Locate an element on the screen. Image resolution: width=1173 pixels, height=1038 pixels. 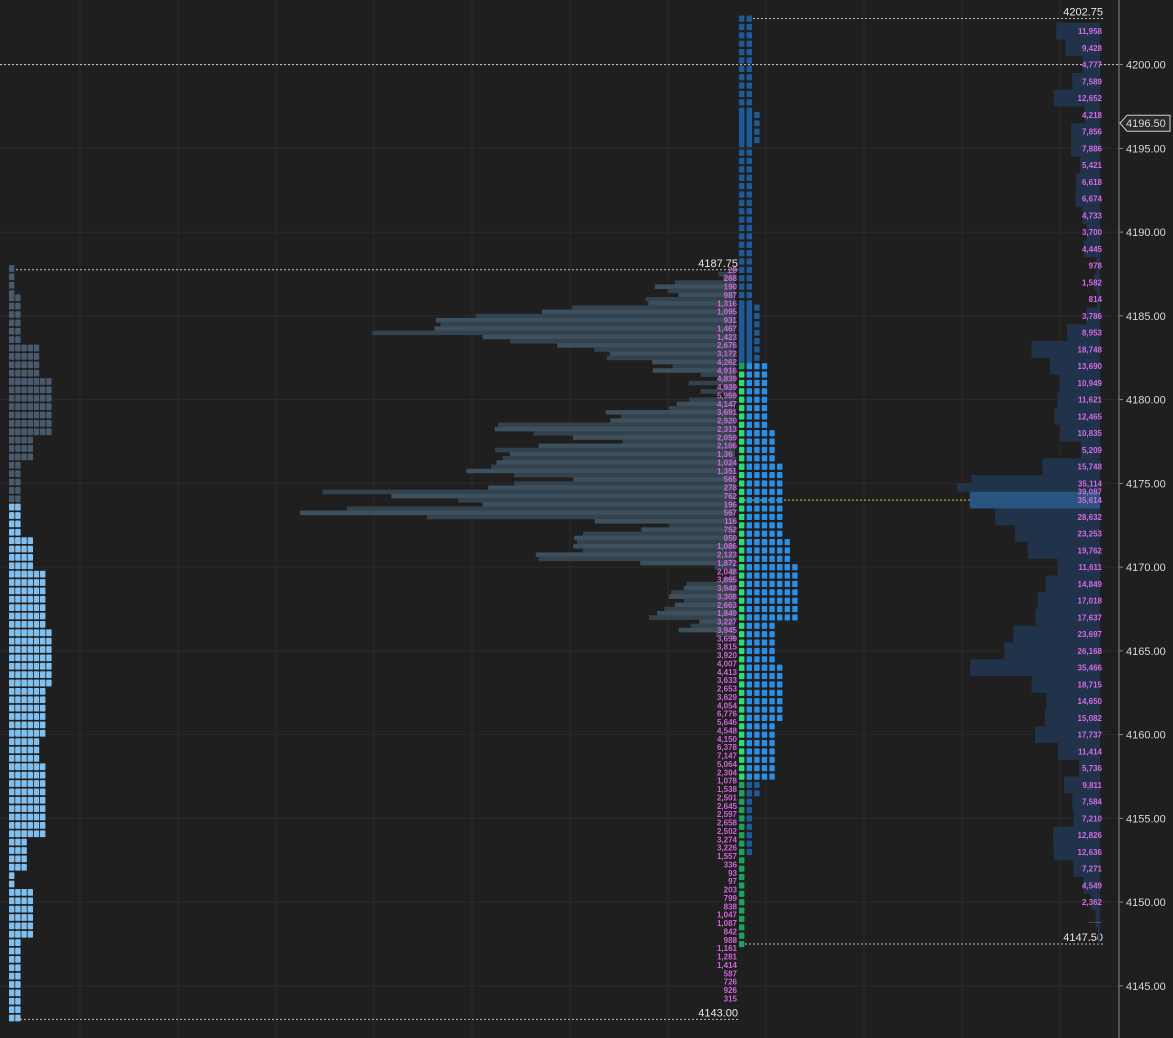
total-volume-label: 3,700 is located at coordinates (1092, 232).